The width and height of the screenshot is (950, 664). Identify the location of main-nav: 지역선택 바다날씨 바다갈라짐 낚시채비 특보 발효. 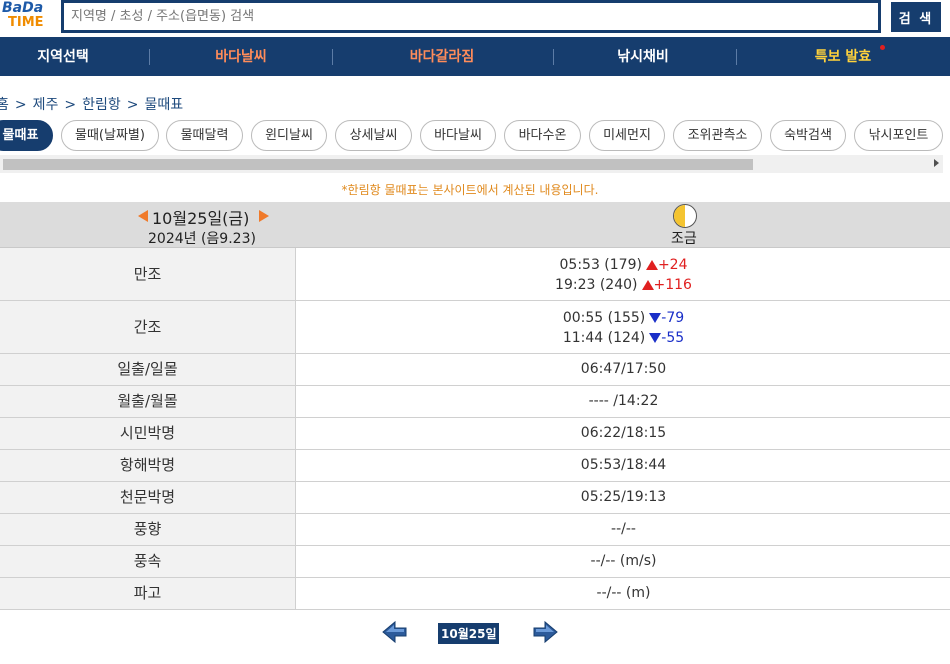
(475, 56).